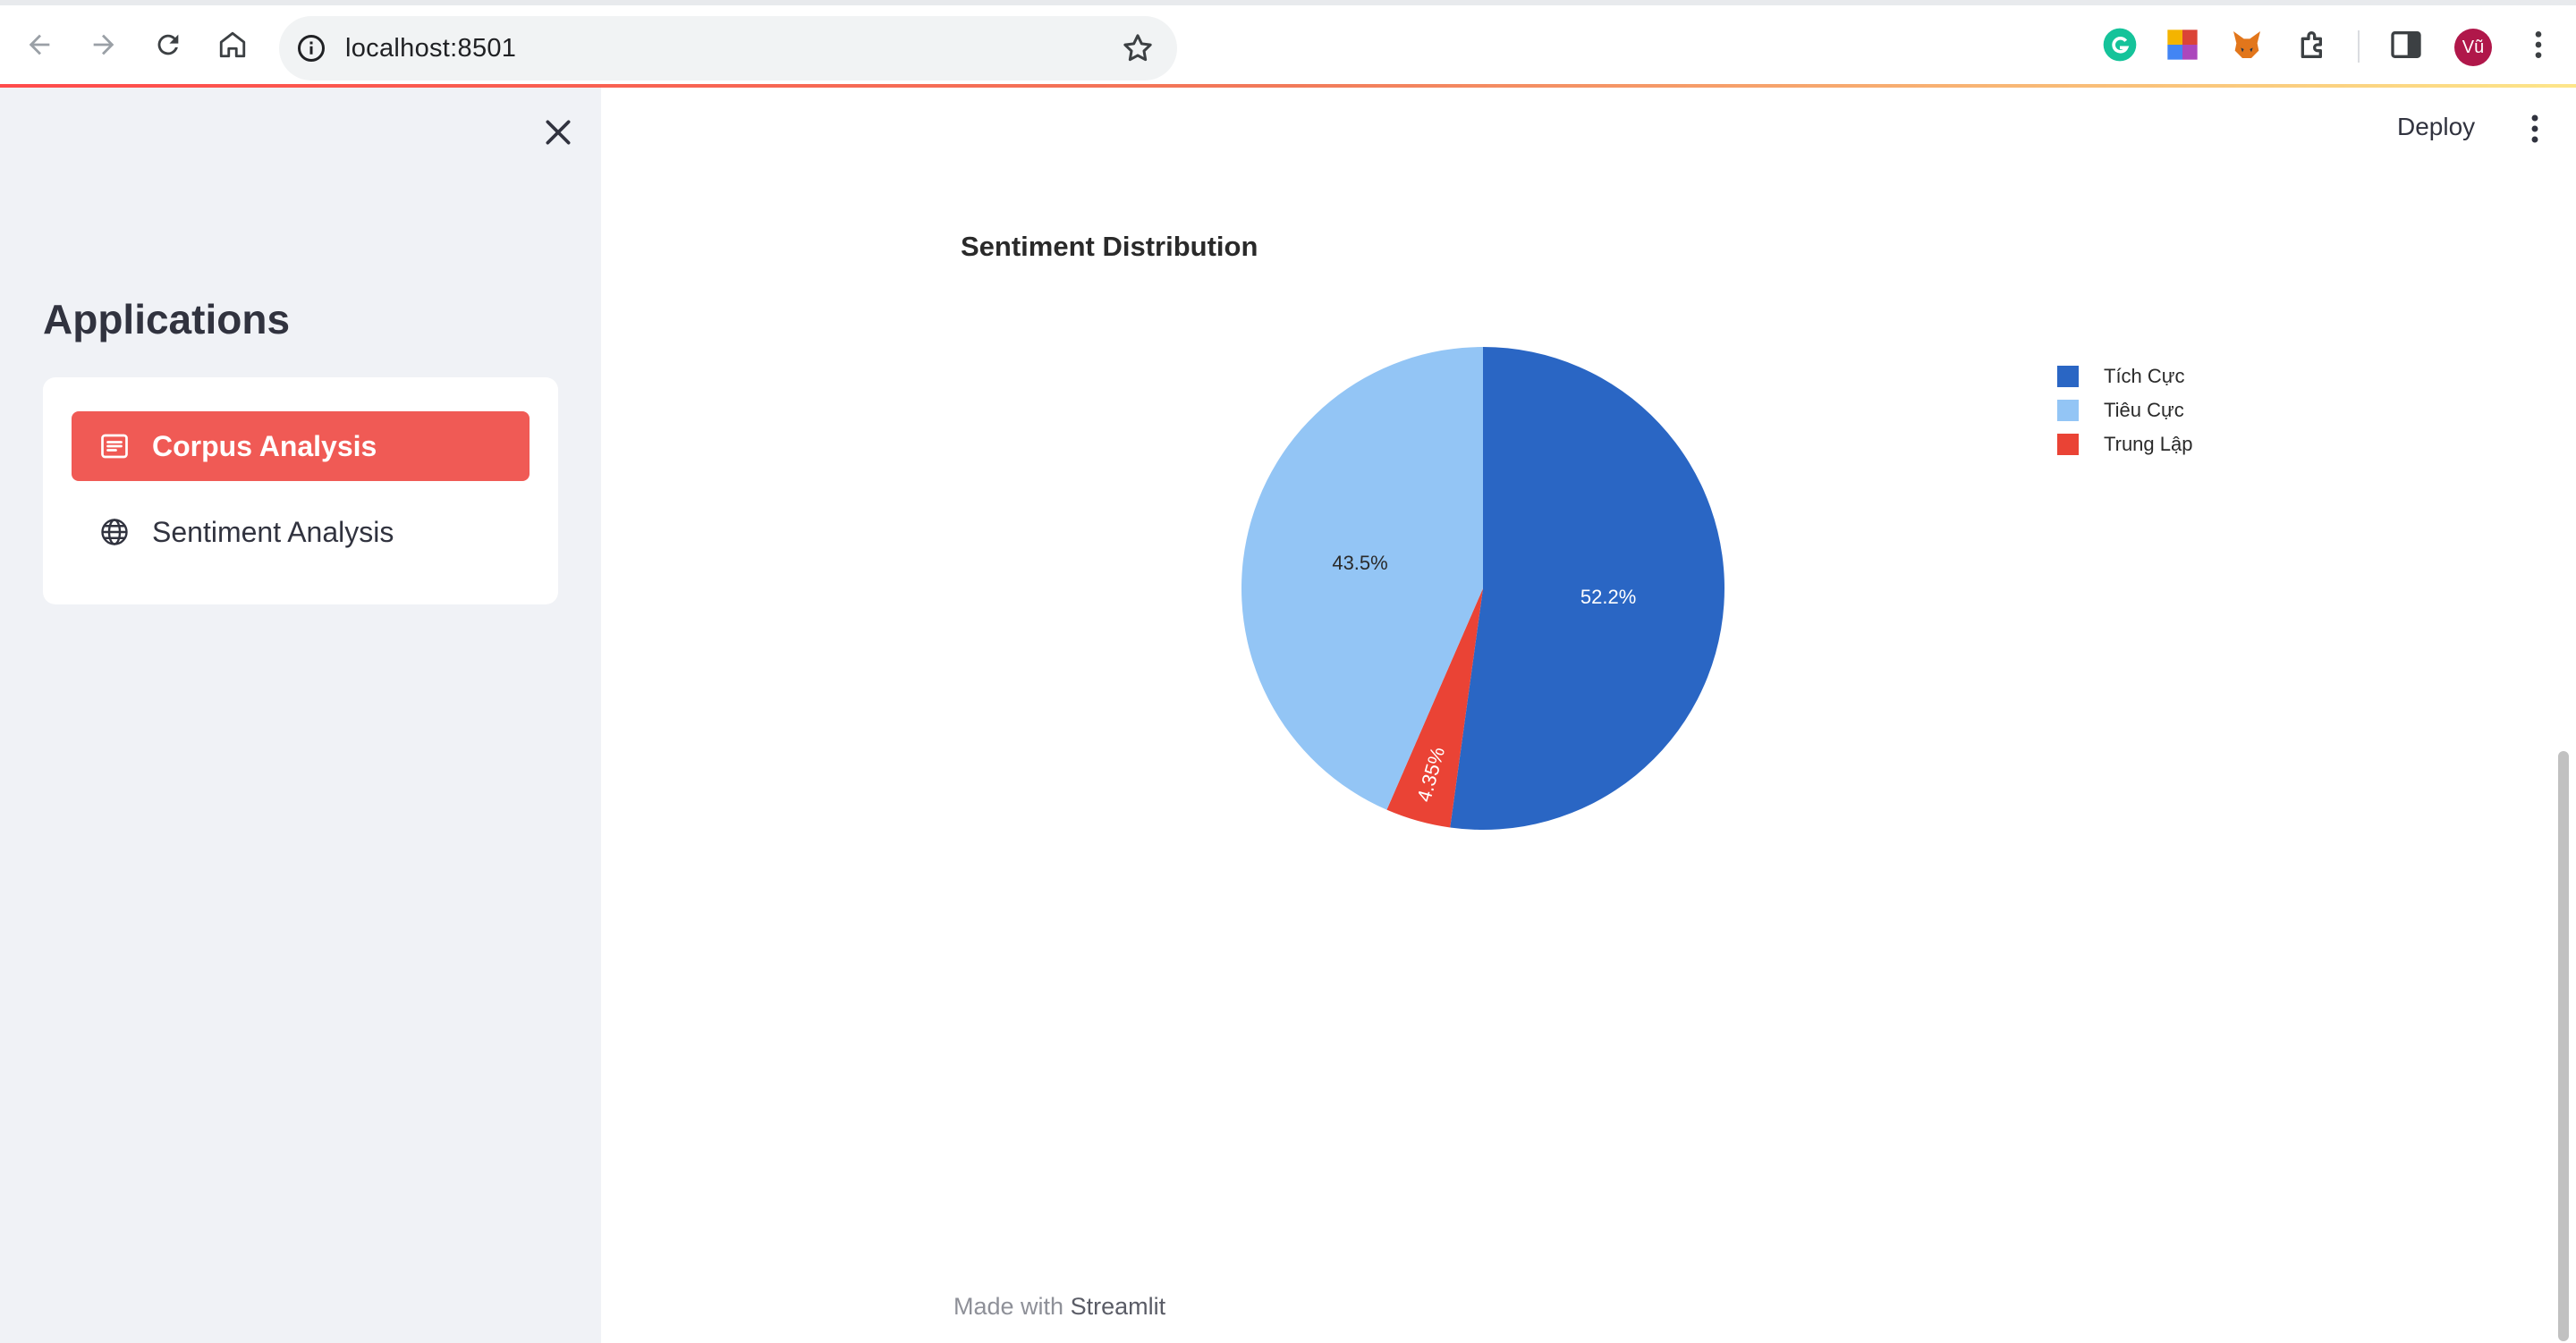  I want to click on menu-item-corpus-analysis: Corpus Analysis, so click(301, 446).